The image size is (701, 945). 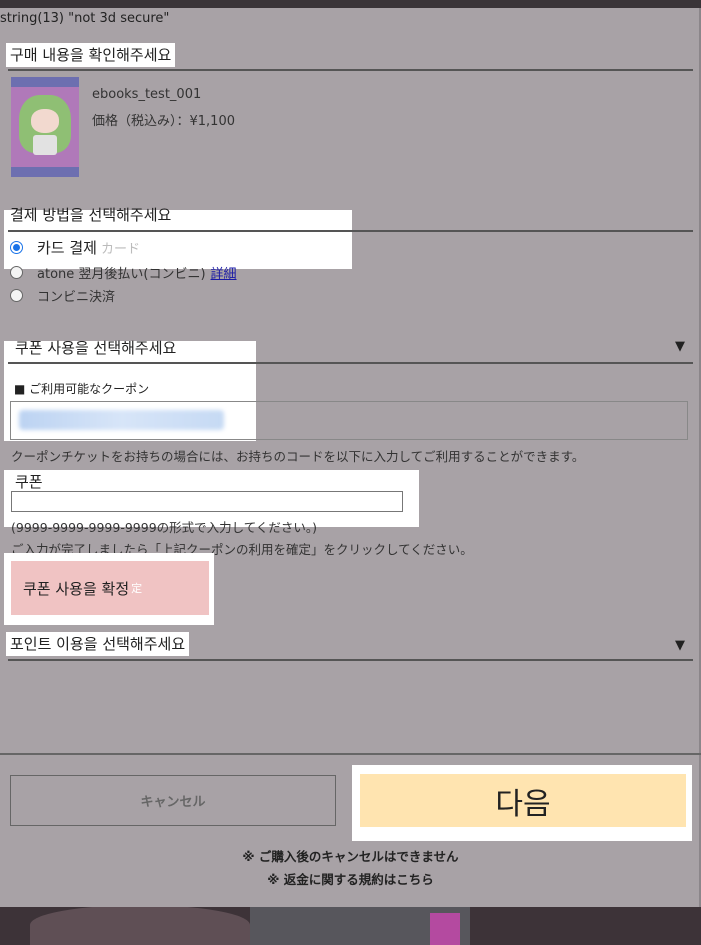 I want to click on backdrop-top, so click(x=350, y=4).